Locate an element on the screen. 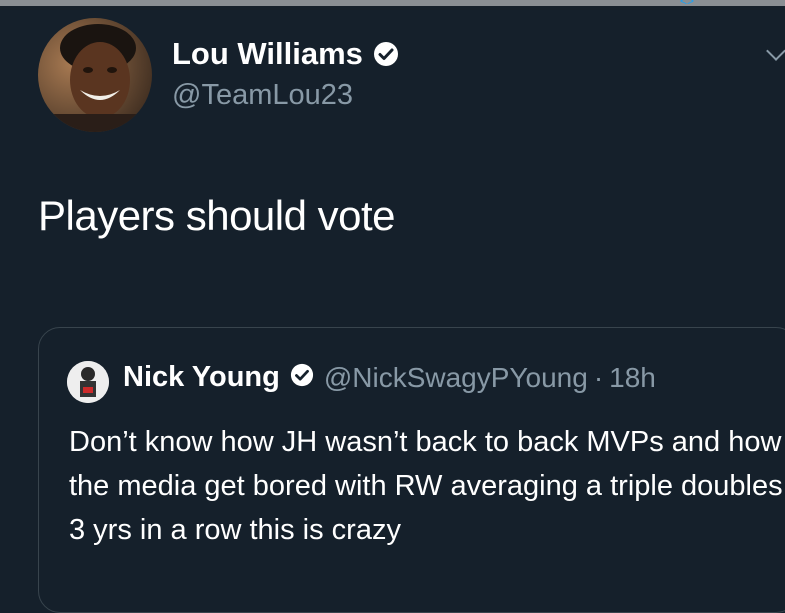 This screenshot has width=785, height=613. tweet-text: Players should vote is located at coordinates (217, 215).